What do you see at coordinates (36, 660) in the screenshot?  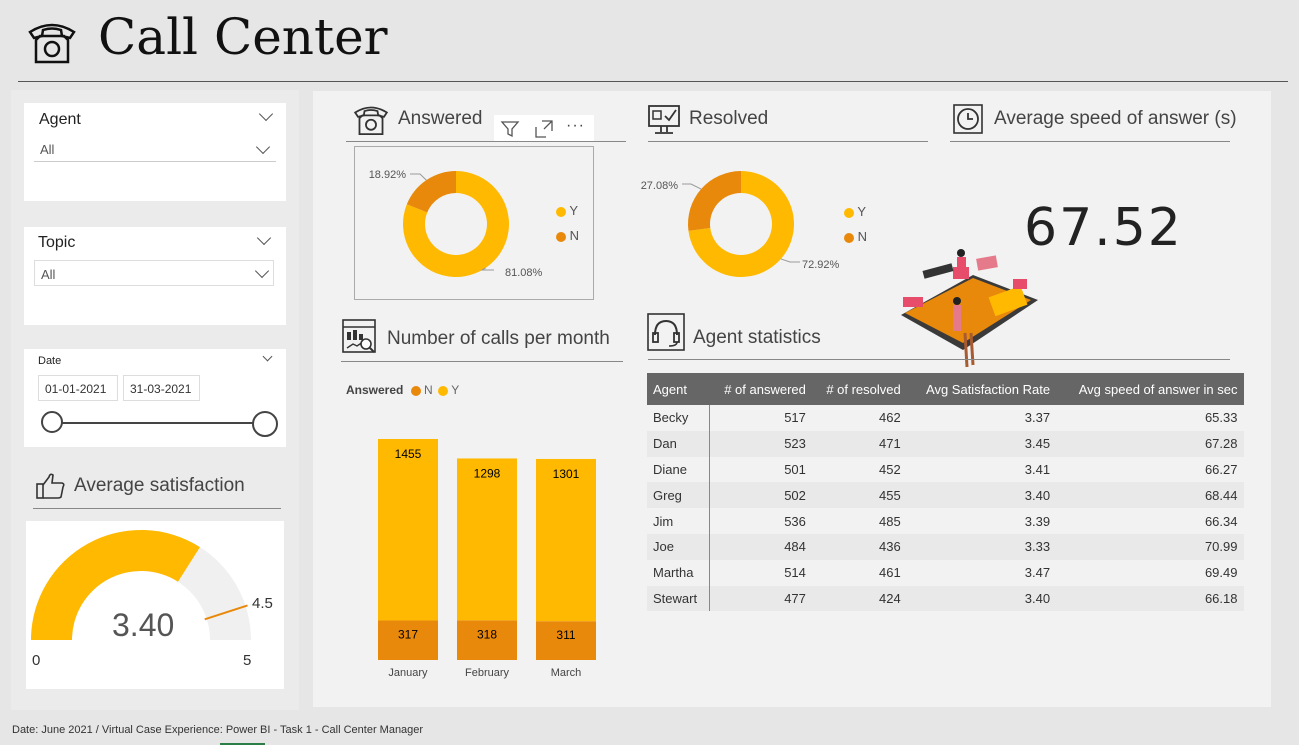 I see `gauge-min: 0` at bounding box center [36, 660].